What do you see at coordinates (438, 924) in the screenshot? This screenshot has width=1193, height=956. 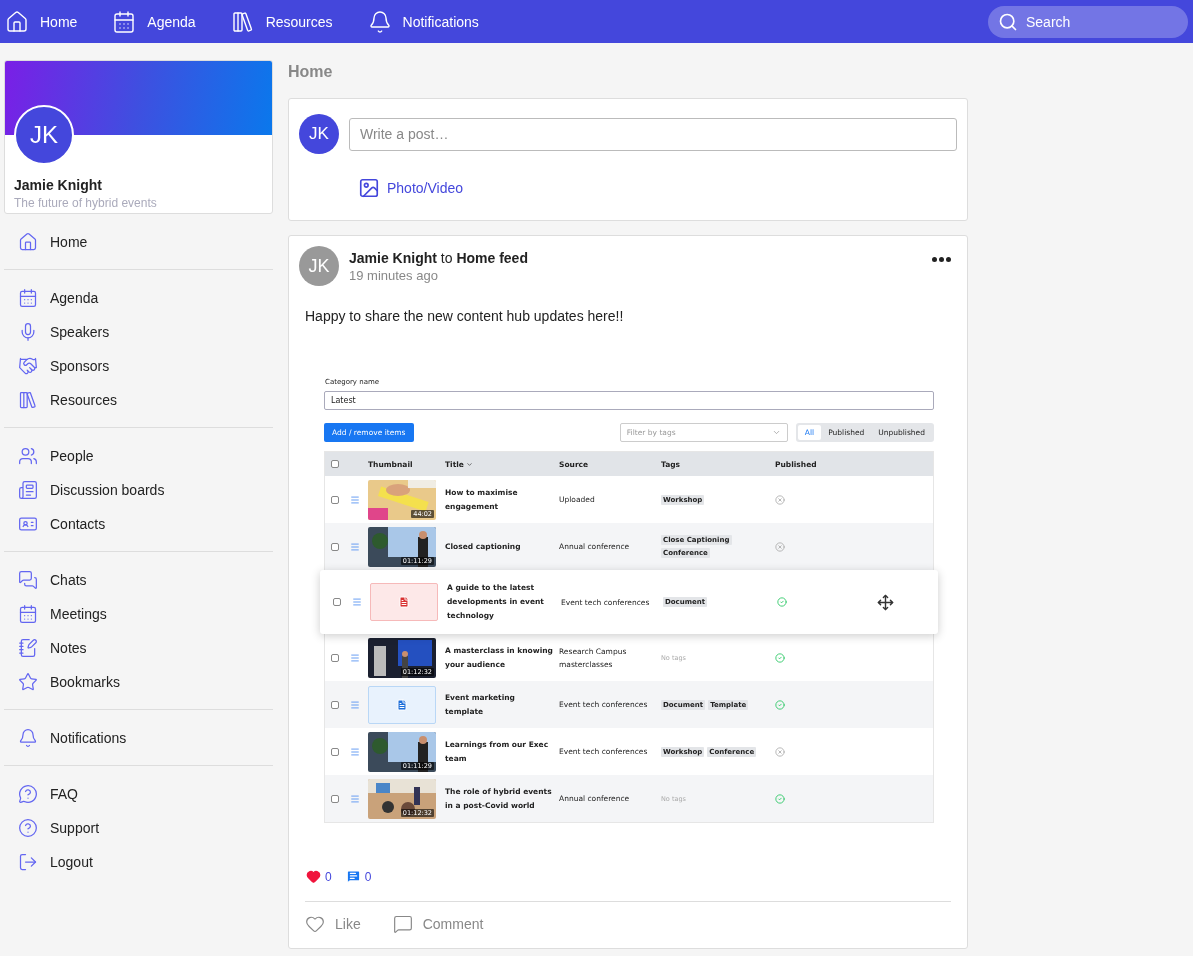 I see `comment-button: Comment` at bounding box center [438, 924].